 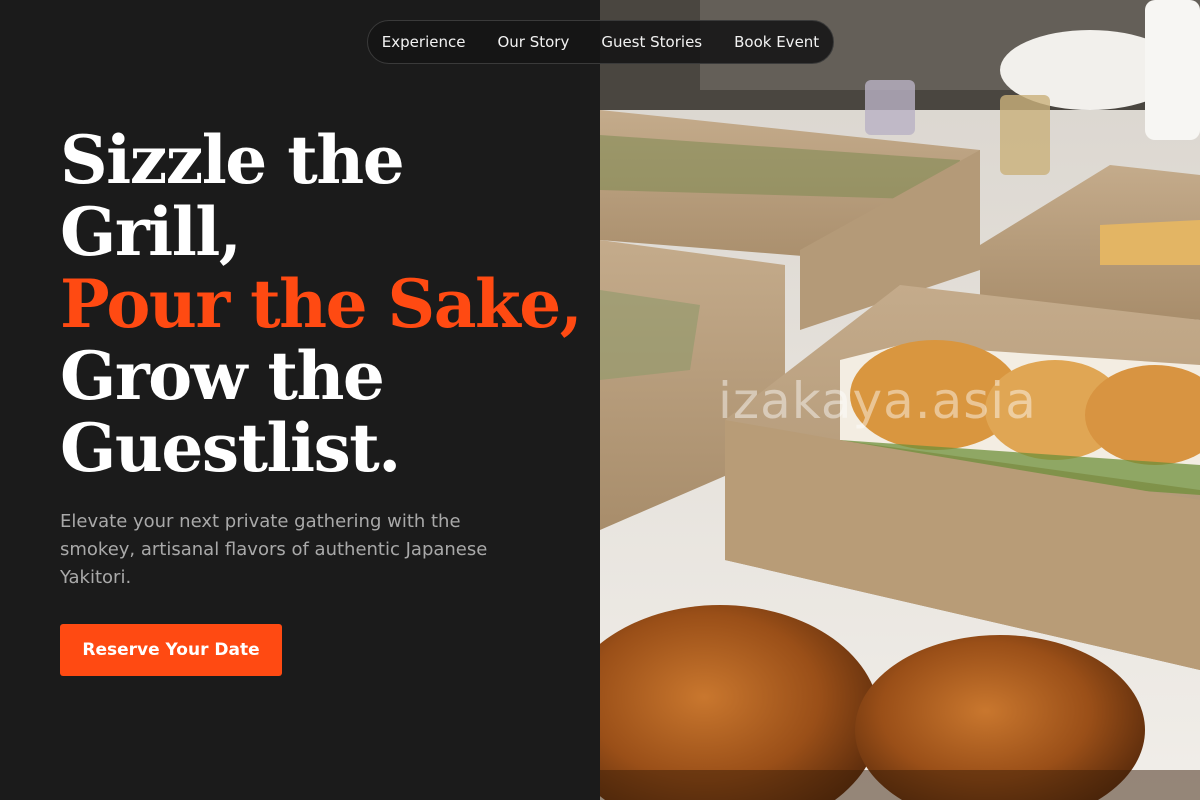 I want to click on reserve-date-button: Reserve Your Date, so click(x=171, y=650).